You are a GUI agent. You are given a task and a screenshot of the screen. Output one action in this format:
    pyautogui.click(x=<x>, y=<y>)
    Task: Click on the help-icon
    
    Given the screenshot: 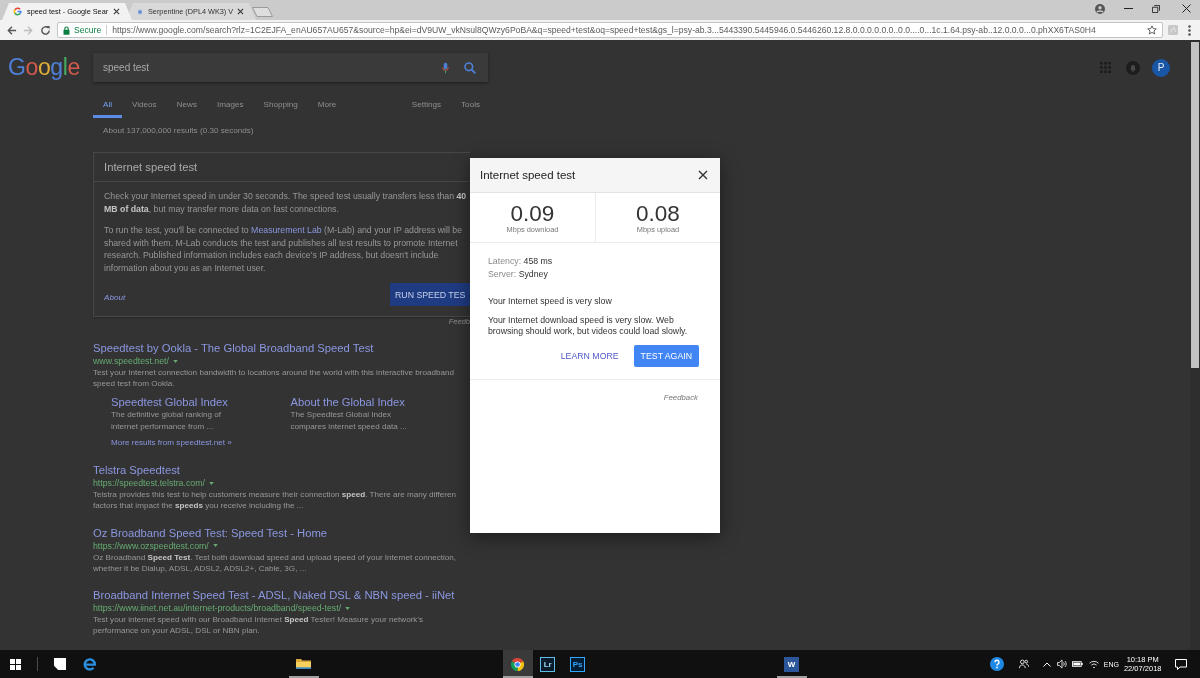 What is the action you would take?
    pyautogui.click(x=997, y=664)
    